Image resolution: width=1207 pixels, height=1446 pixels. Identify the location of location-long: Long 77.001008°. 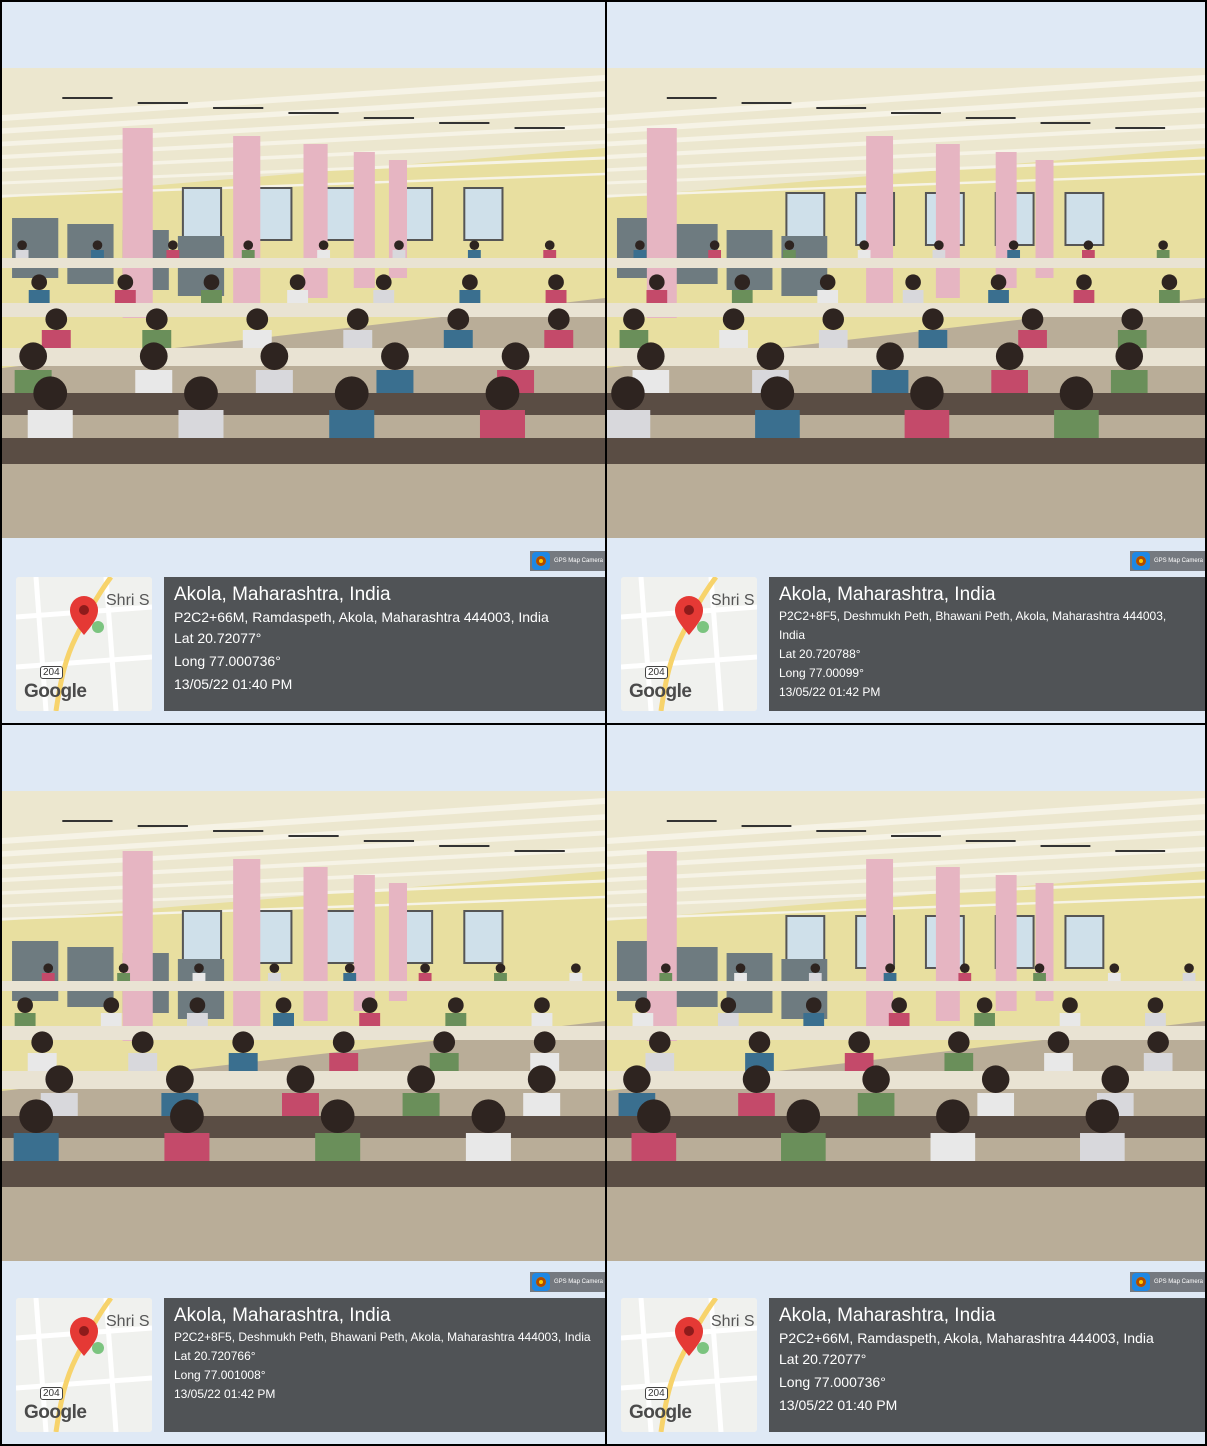
(220, 1375).